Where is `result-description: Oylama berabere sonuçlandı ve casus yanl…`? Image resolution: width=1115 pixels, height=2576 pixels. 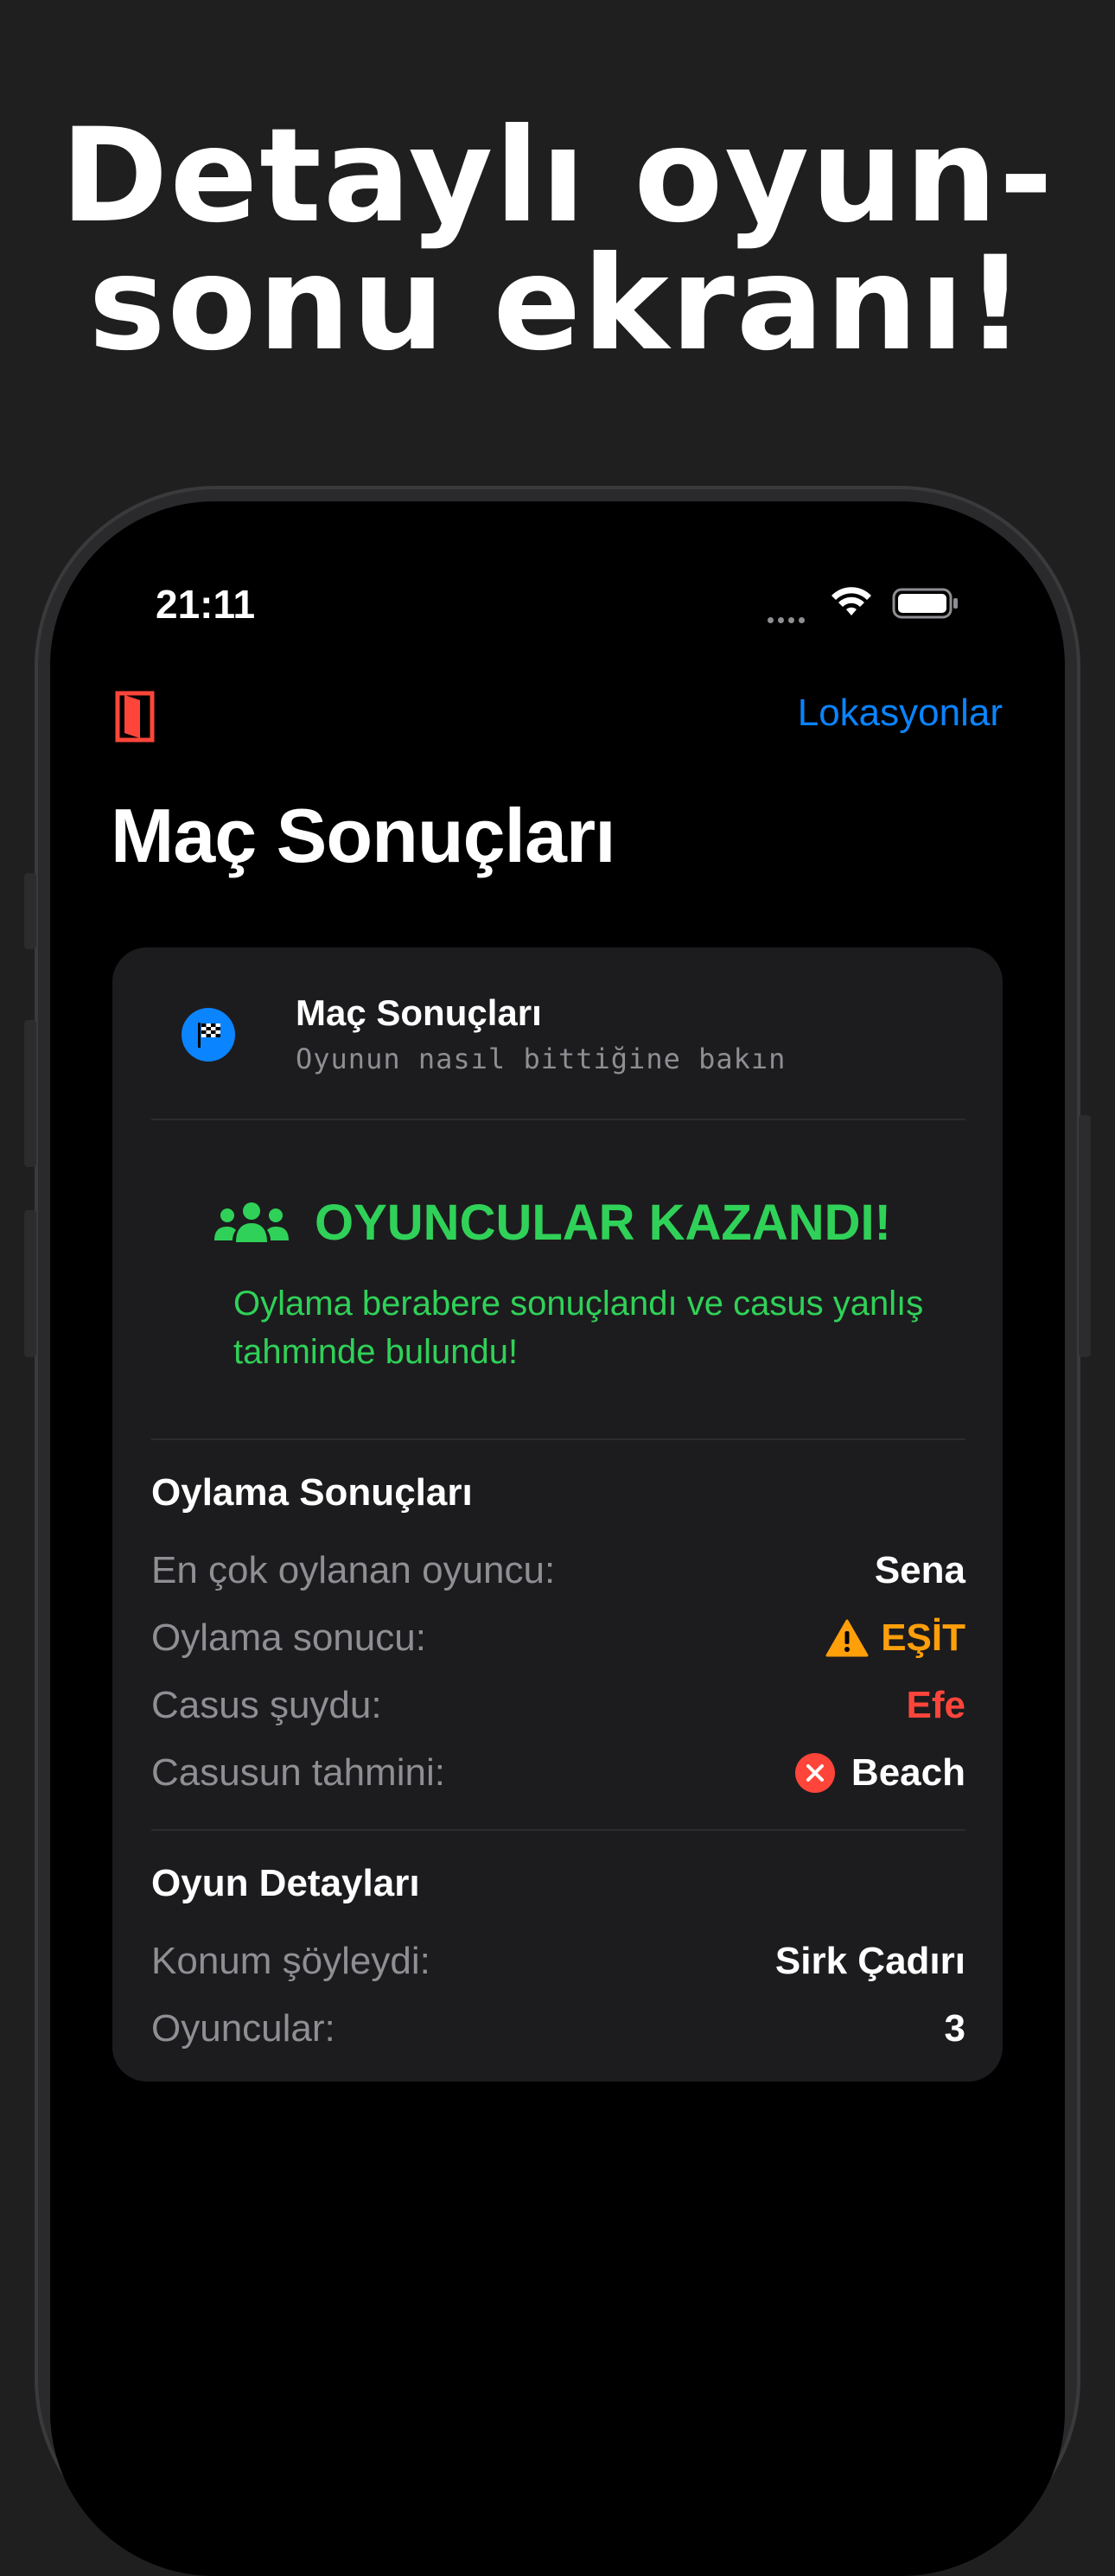
result-description: Oylama berabere sonuçlandı ve casus yanl… is located at coordinates (578, 1328).